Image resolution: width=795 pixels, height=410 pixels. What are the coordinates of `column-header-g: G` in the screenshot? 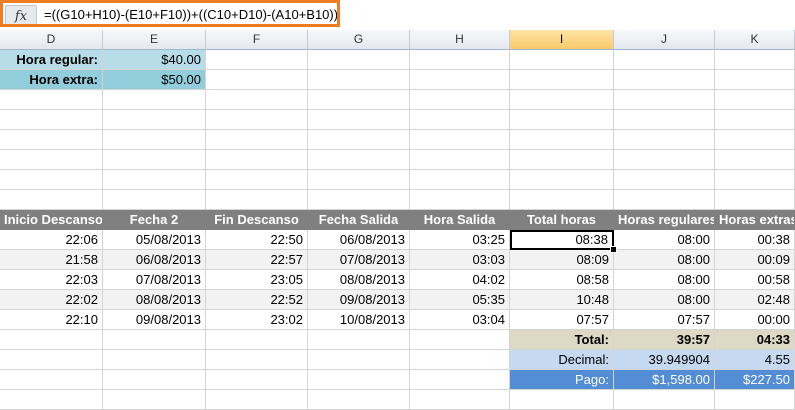 It's located at (359, 40).